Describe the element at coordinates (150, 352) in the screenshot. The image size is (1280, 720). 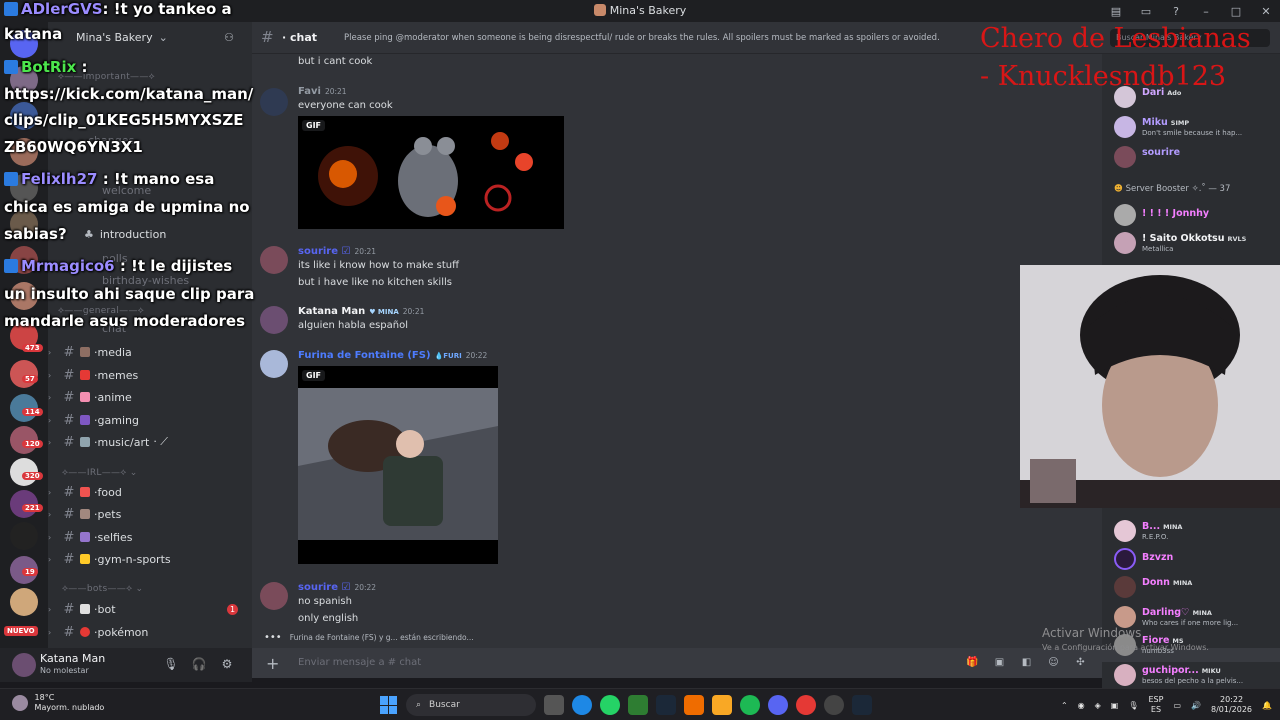
I see `channel-media: › # · media` at that location.